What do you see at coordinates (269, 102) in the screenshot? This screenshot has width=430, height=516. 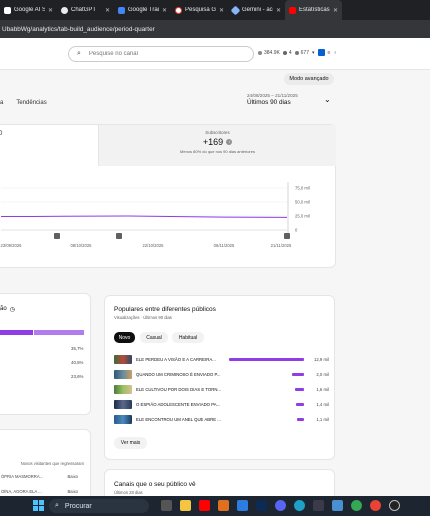 I see `period-label: Últimos 90 dias` at bounding box center [269, 102].